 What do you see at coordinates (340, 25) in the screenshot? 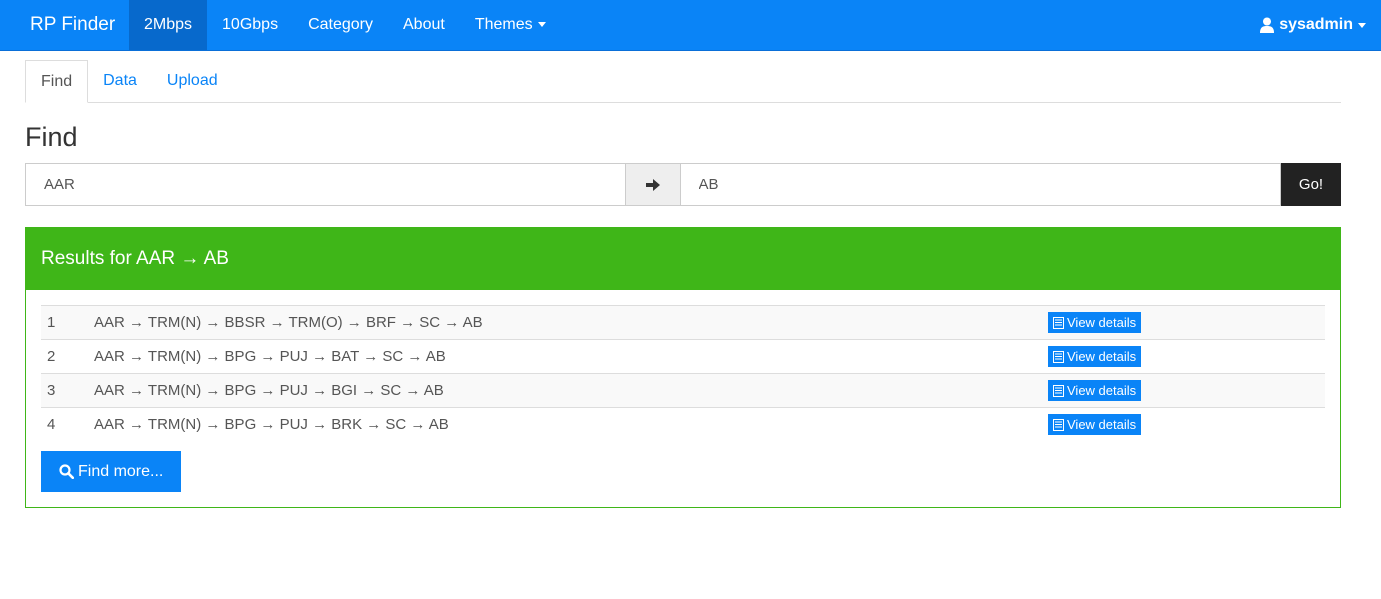
I see `nav-link-category: Category` at bounding box center [340, 25].